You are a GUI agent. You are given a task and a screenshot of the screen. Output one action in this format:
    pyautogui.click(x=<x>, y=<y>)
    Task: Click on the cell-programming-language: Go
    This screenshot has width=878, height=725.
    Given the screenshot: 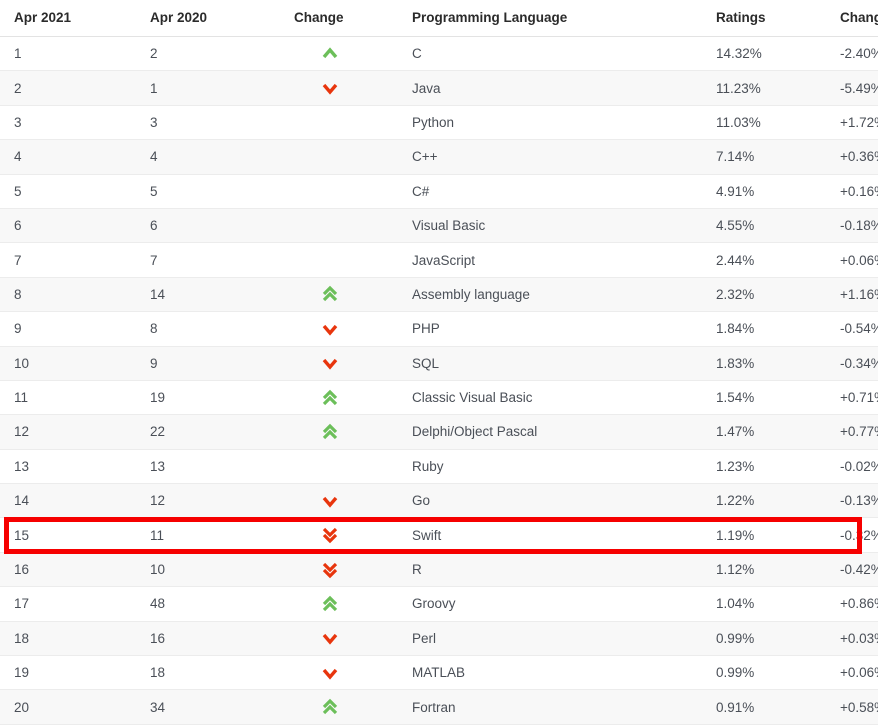 What is the action you would take?
    pyautogui.click(x=550, y=501)
    